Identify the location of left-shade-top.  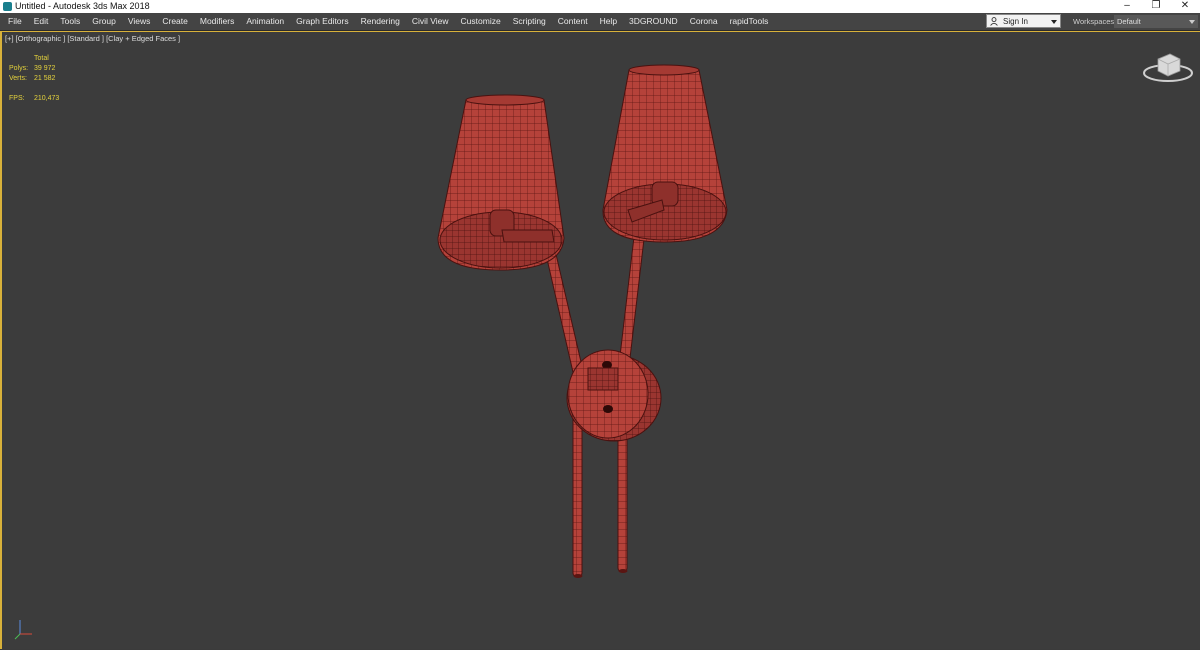
(505, 100).